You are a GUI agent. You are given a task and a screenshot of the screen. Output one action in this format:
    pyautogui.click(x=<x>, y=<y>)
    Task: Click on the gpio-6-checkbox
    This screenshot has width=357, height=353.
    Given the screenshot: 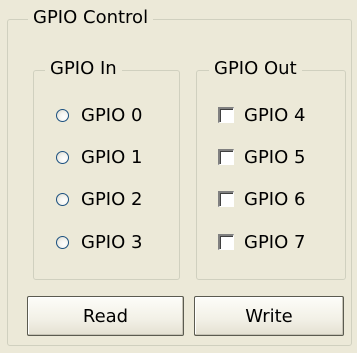 What is the action you would take?
    pyautogui.click(x=226, y=199)
    